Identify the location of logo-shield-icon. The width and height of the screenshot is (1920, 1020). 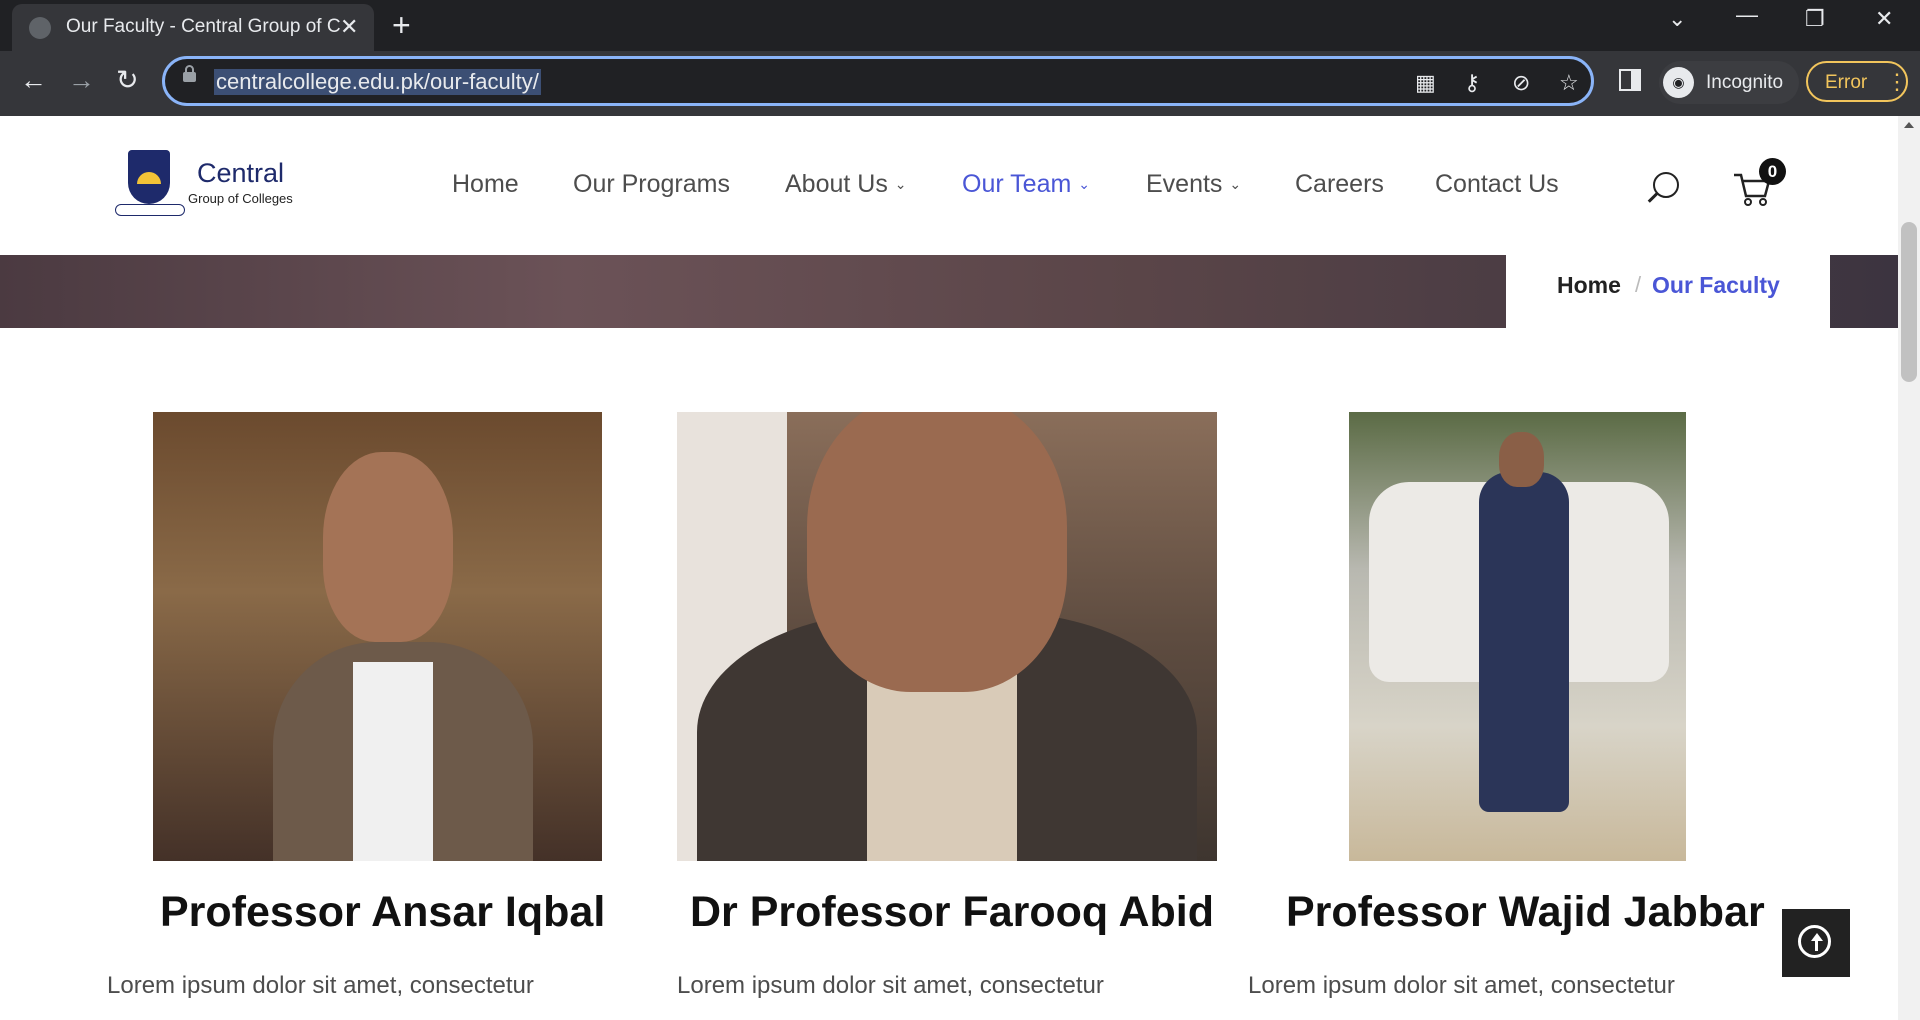
(149, 177).